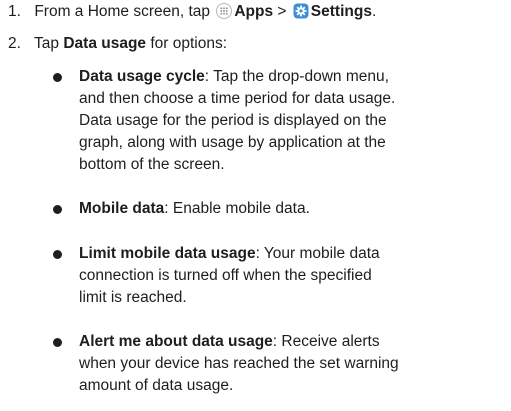 This screenshot has height=411, width=511. I want to click on apps-label: Apps, so click(254, 11).